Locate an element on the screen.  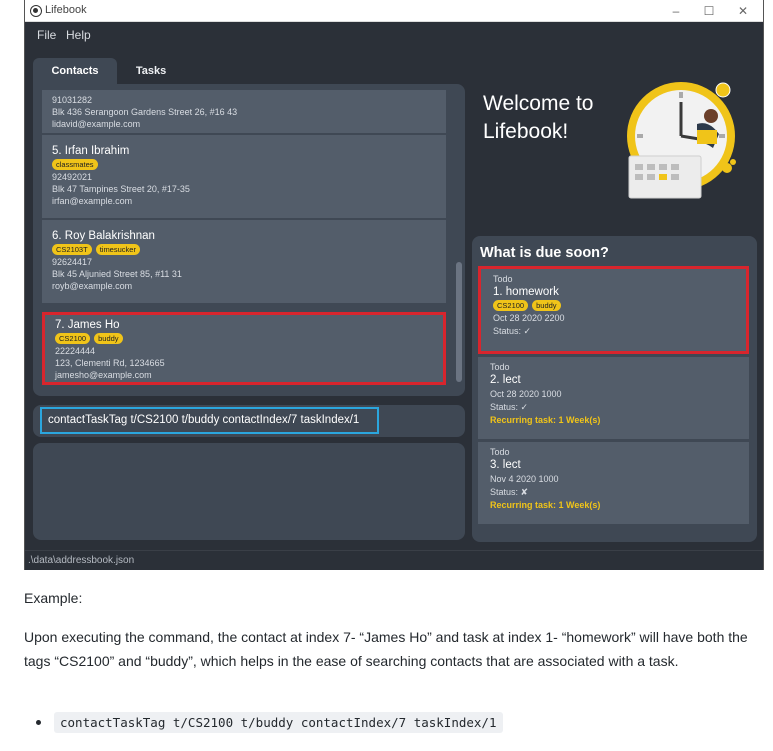
tag-badge: CS2103T is located at coordinates (72, 249).